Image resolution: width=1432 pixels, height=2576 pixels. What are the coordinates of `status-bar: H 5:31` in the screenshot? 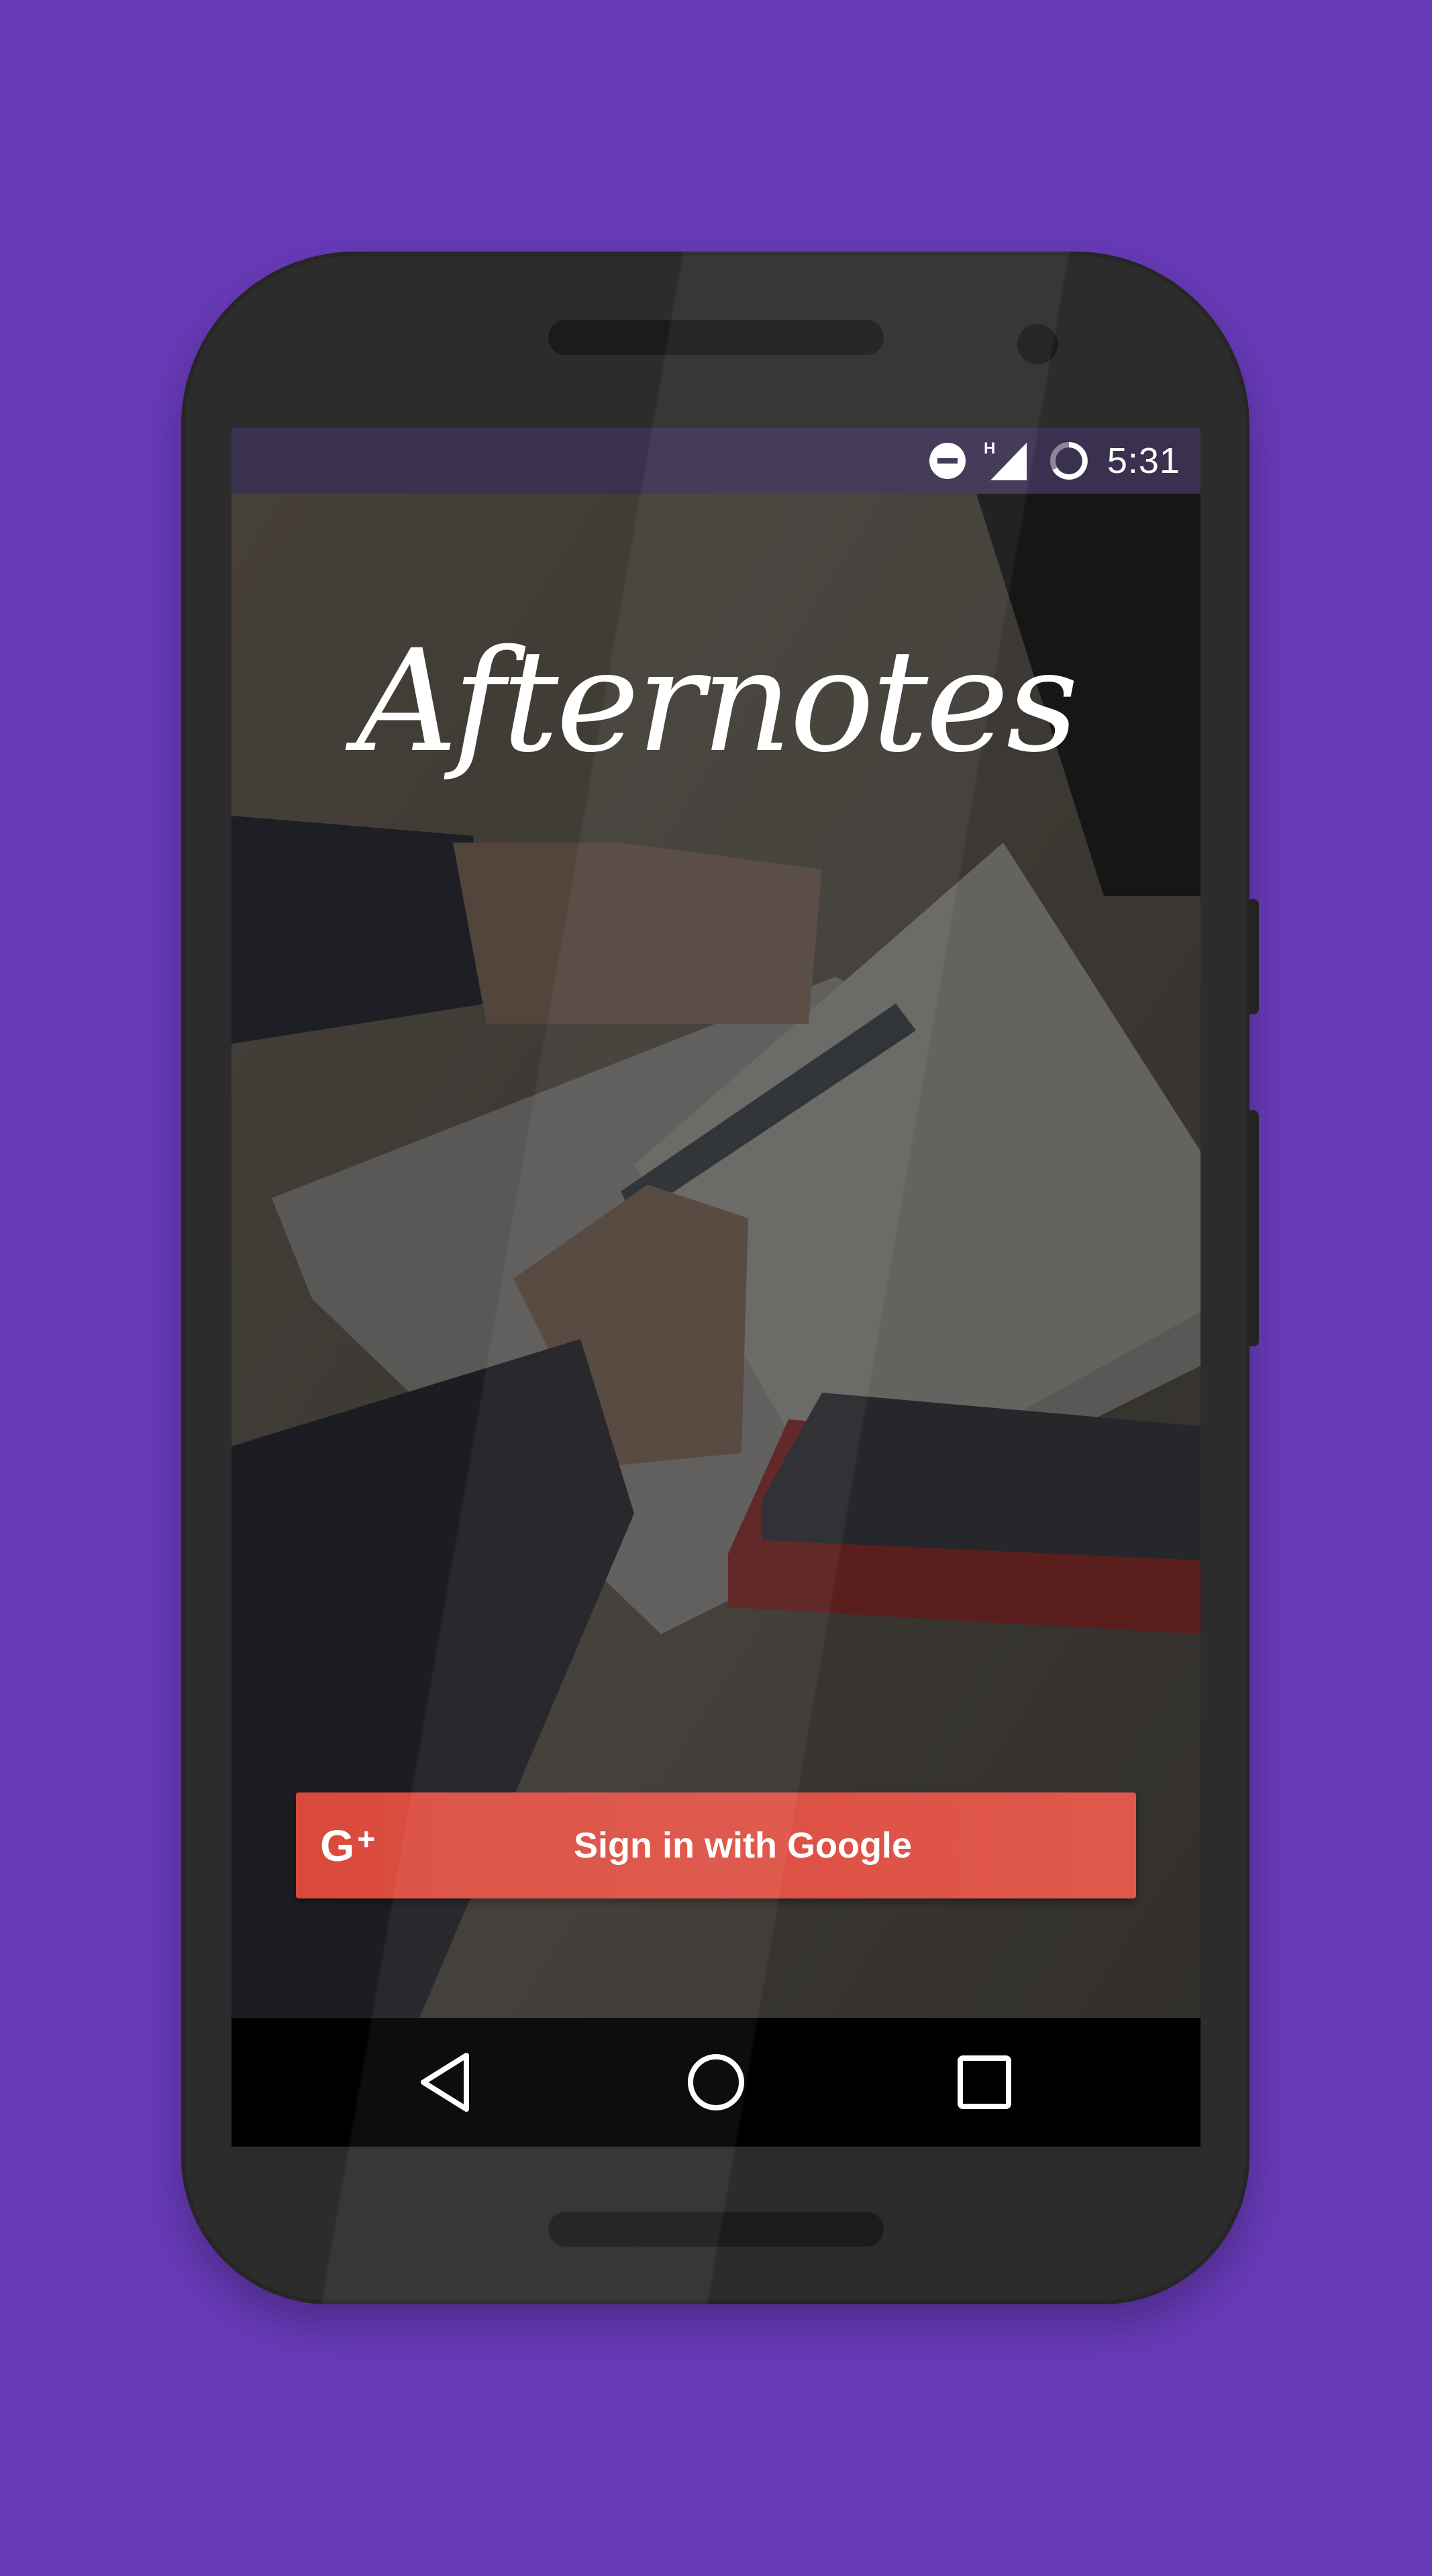 It's located at (716, 461).